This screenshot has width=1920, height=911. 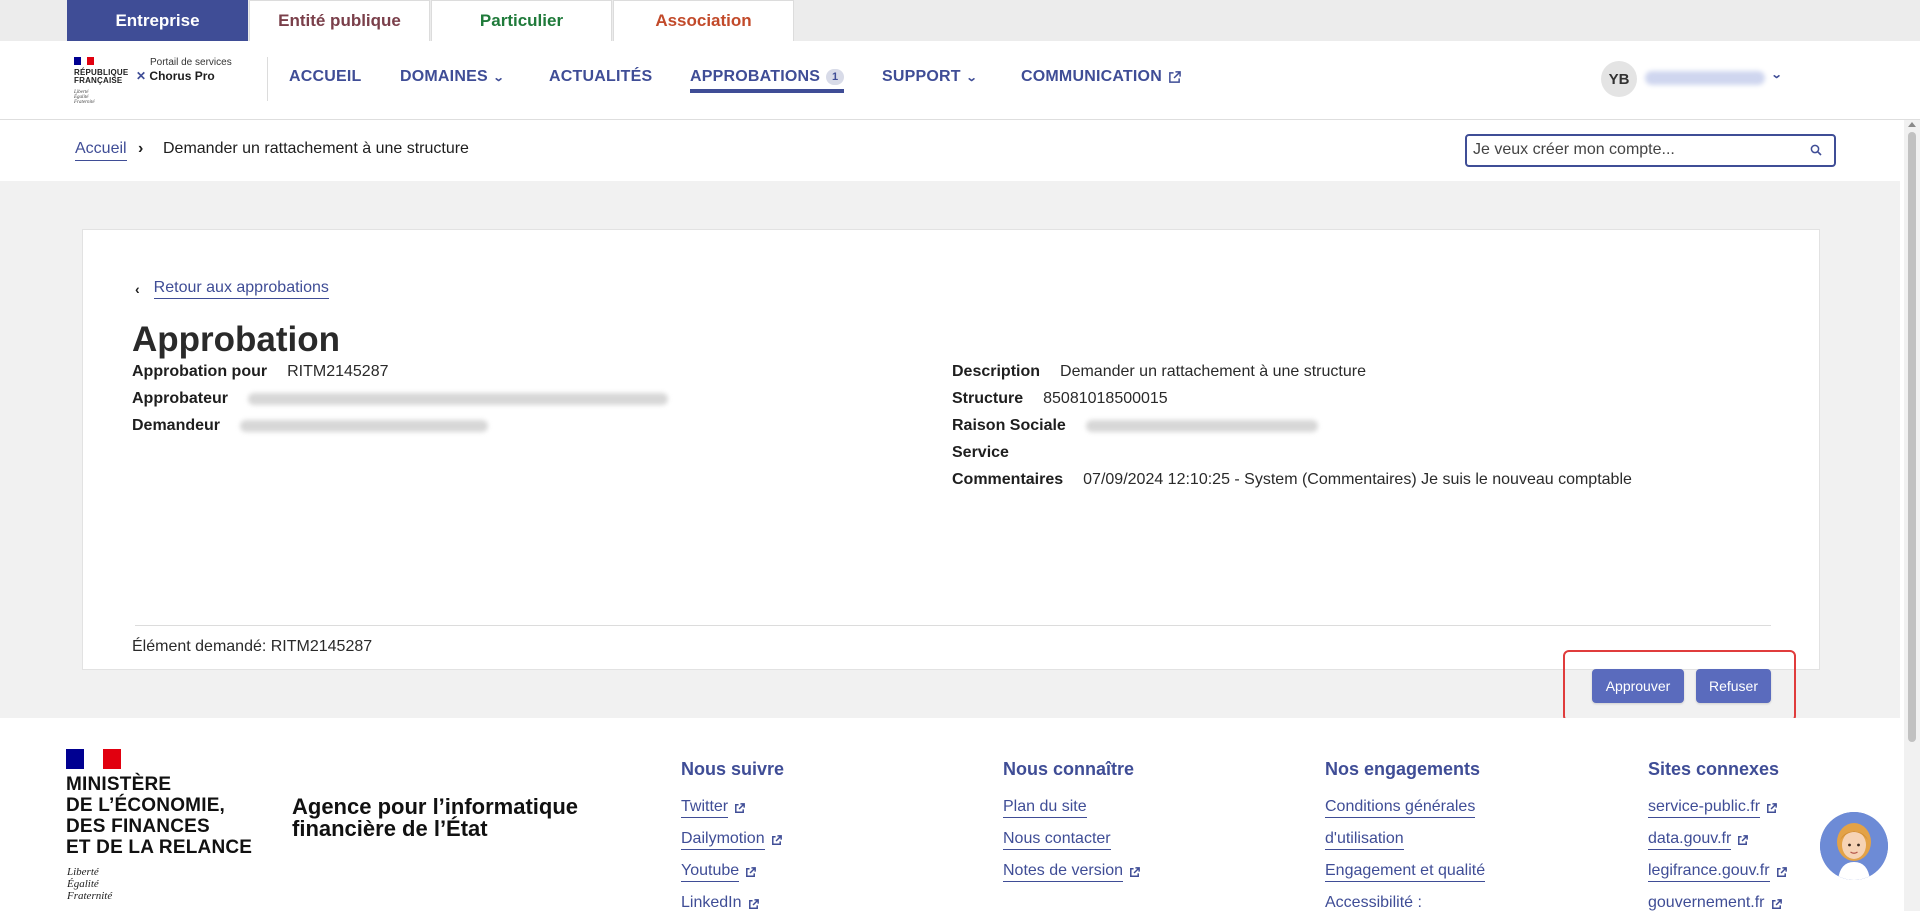 What do you see at coordinates (325, 77) in the screenshot?
I see `nav-accueil: ACCUEIL` at bounding box center [325, 77].